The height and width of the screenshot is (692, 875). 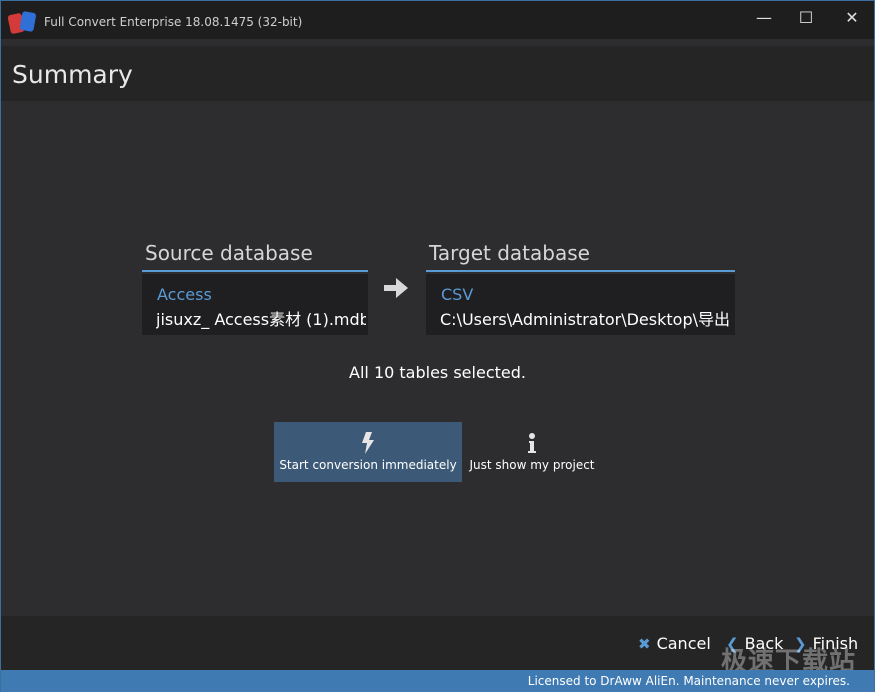 What do you see at coordinates (580, 304) in the screenshot?
I see `target-database-box: CSV C:\Users\Administrator\Desktop\导出` at bounding box center [580, 304].